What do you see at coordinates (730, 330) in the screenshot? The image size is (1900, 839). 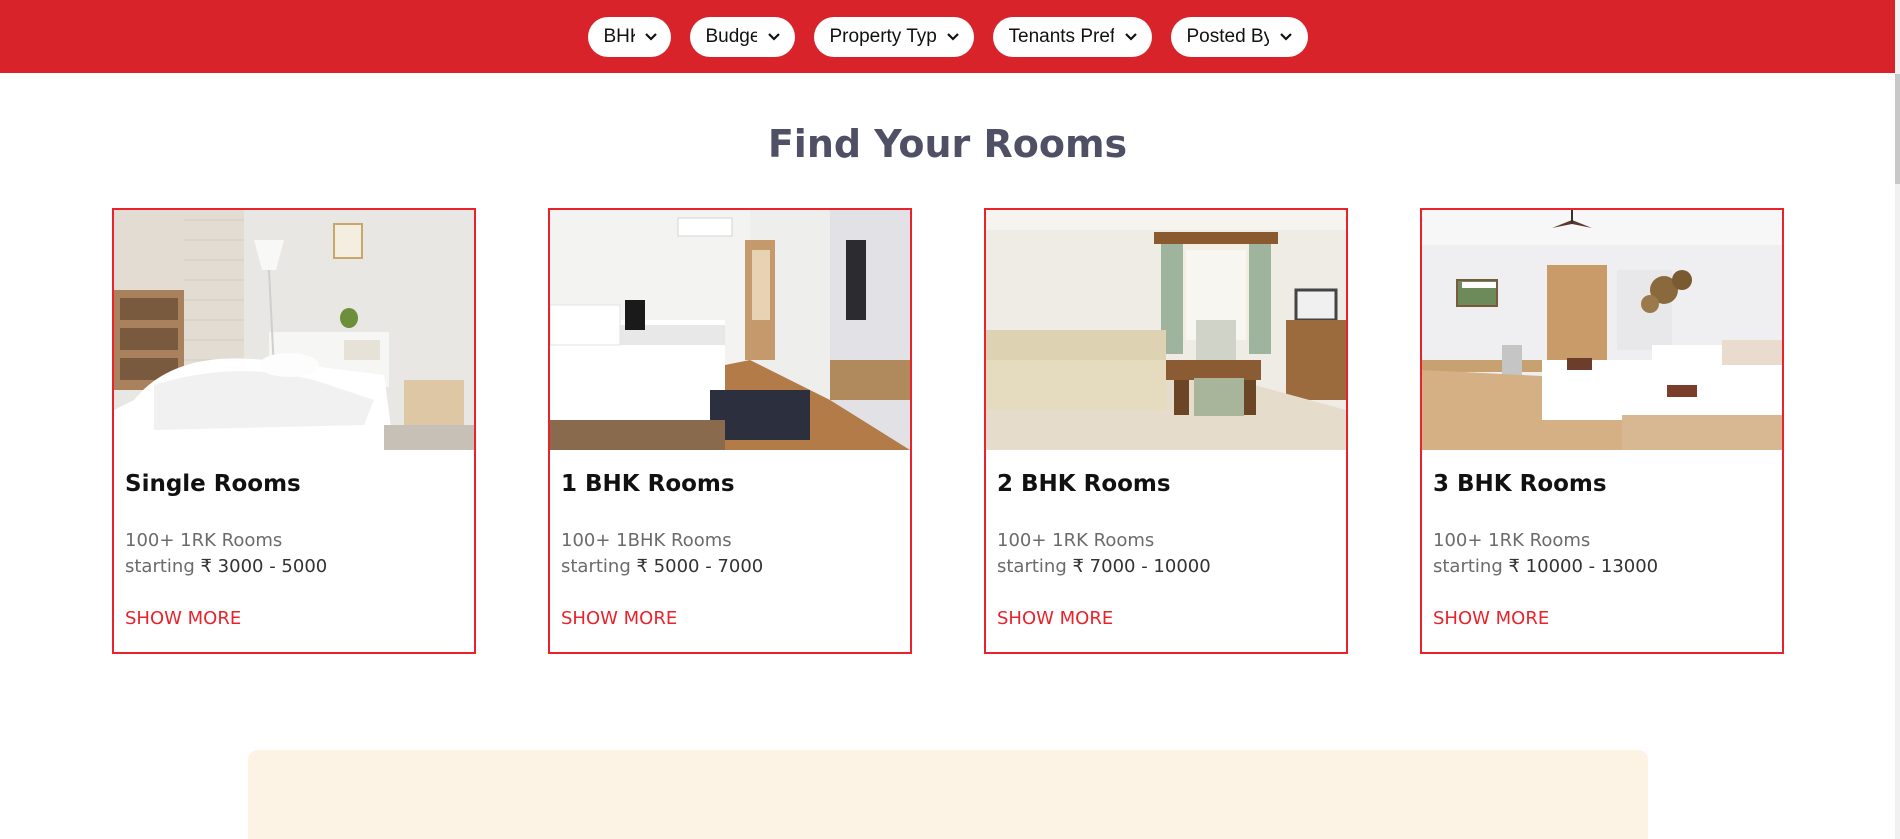 I see `room-photo-1bhk` at bounding box center [730, 330].